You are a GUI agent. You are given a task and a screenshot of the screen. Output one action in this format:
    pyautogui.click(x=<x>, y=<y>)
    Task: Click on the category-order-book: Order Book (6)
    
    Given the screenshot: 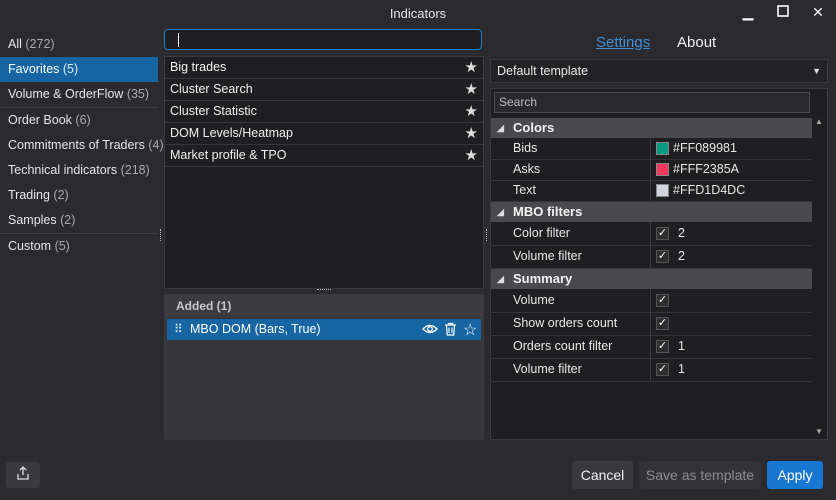 What is the action you would take?
    pyautogui.click(x=79, y=120)
    